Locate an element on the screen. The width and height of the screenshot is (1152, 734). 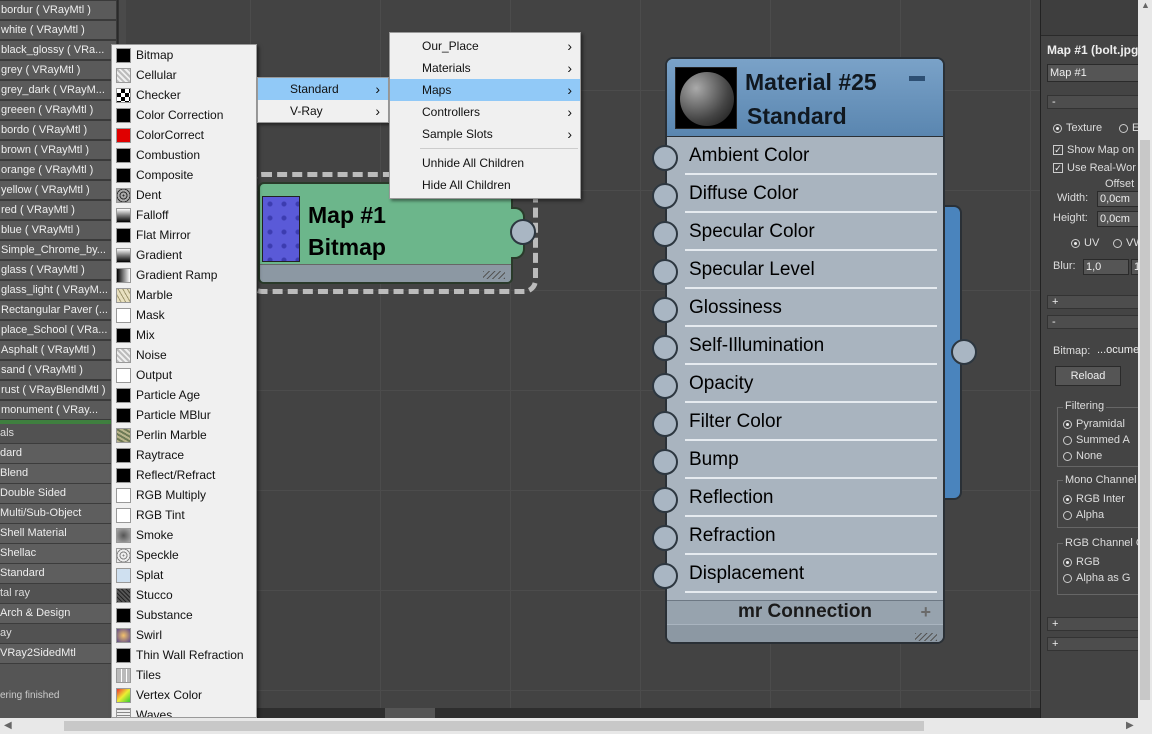
rollout-header-collapsed-2: + is located at coordinates (1092, 644).